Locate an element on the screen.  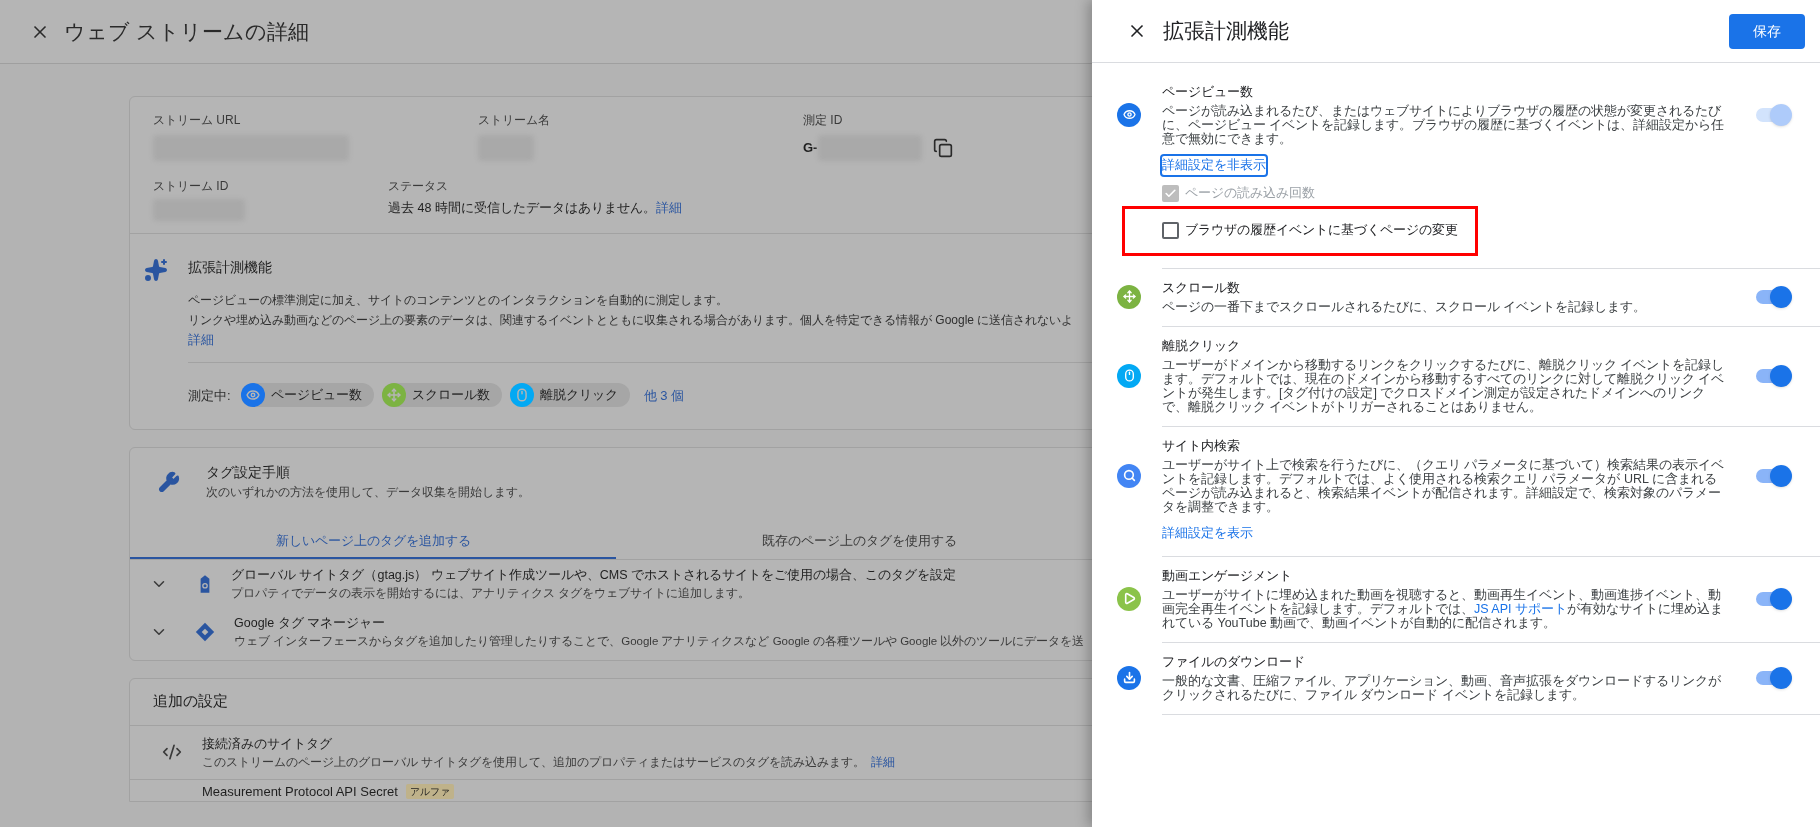
item-description: ユーザーがドメインから移動するリンクをクリックするたびに、離脱クリック イベントを記録します。デフォルトでは、現在のドメインから移動するすべてのリンクに対して離脱クリック イベントが発生します。[タグ付けの設定] でクロスドメイン測定が設定されたドメインへのリンクで、離脱クリック イベントがトリガーされることはありません。 is located at coordinates (1444, 386).